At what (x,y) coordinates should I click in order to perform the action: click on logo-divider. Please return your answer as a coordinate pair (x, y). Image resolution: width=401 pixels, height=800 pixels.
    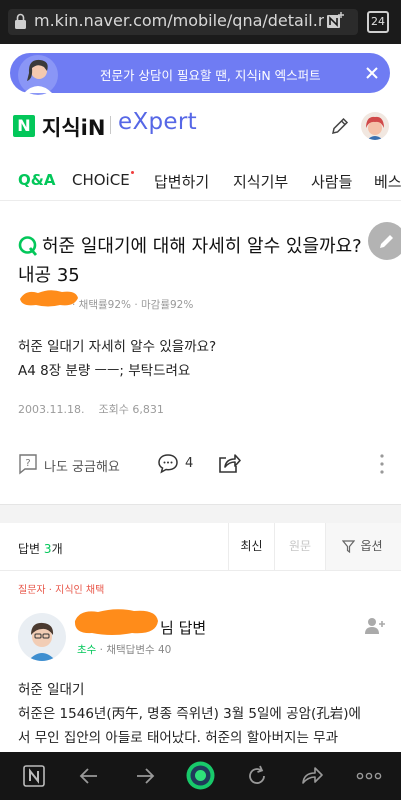
    Looking at the image, I should click on (110, 125).